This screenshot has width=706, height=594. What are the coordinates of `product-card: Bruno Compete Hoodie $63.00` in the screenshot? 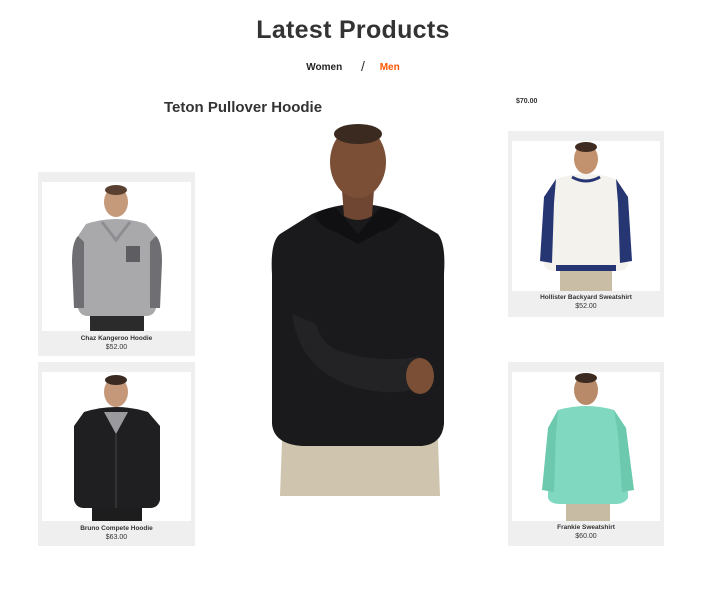 It's located at (116, 454).